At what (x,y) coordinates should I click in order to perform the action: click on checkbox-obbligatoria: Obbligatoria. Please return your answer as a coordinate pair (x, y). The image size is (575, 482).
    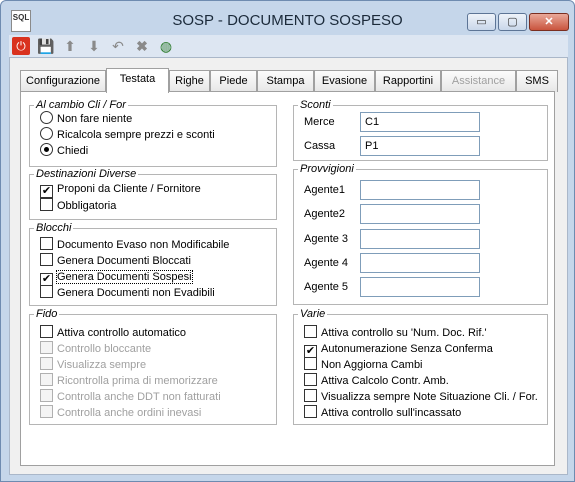
    Looking at the image, I should click on (78, 206).